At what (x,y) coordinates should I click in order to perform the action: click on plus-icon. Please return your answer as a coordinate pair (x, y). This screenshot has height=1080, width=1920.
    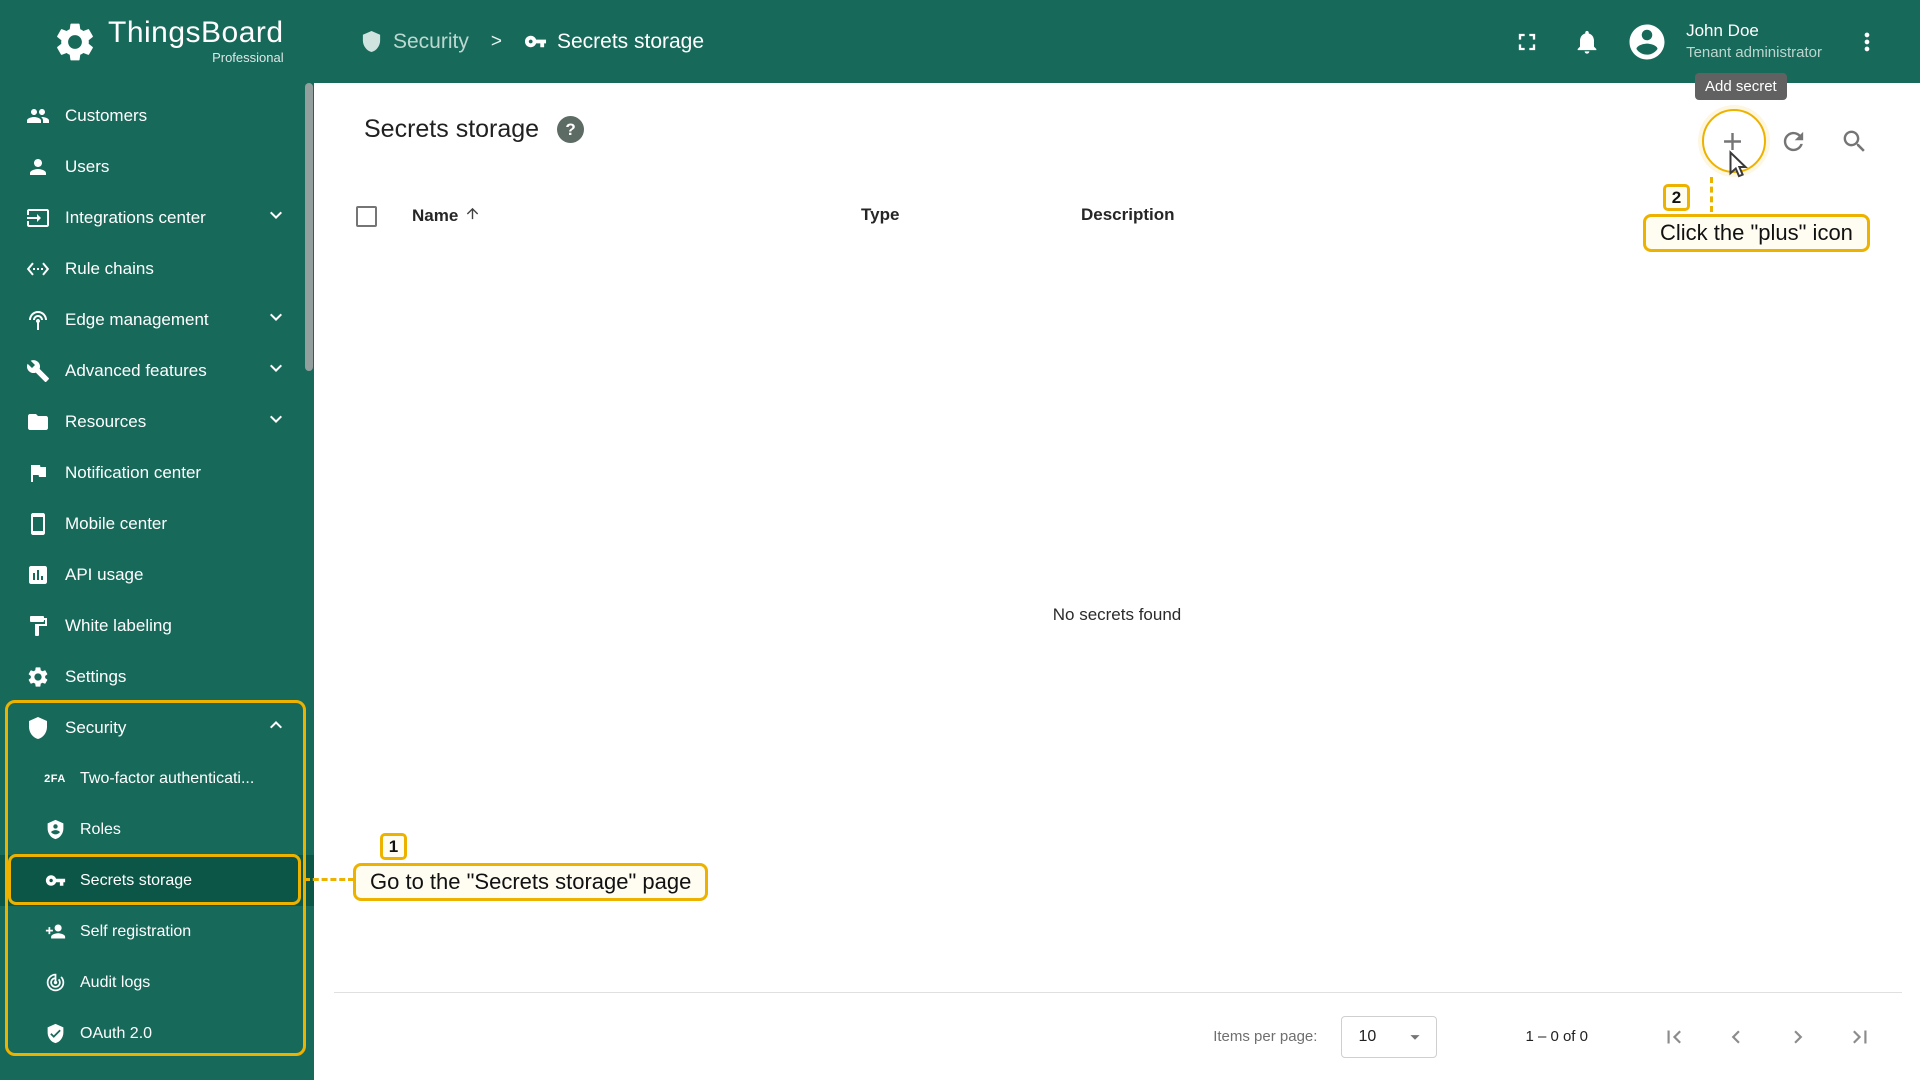
    Looking at the image, I should click on (1732, 141).